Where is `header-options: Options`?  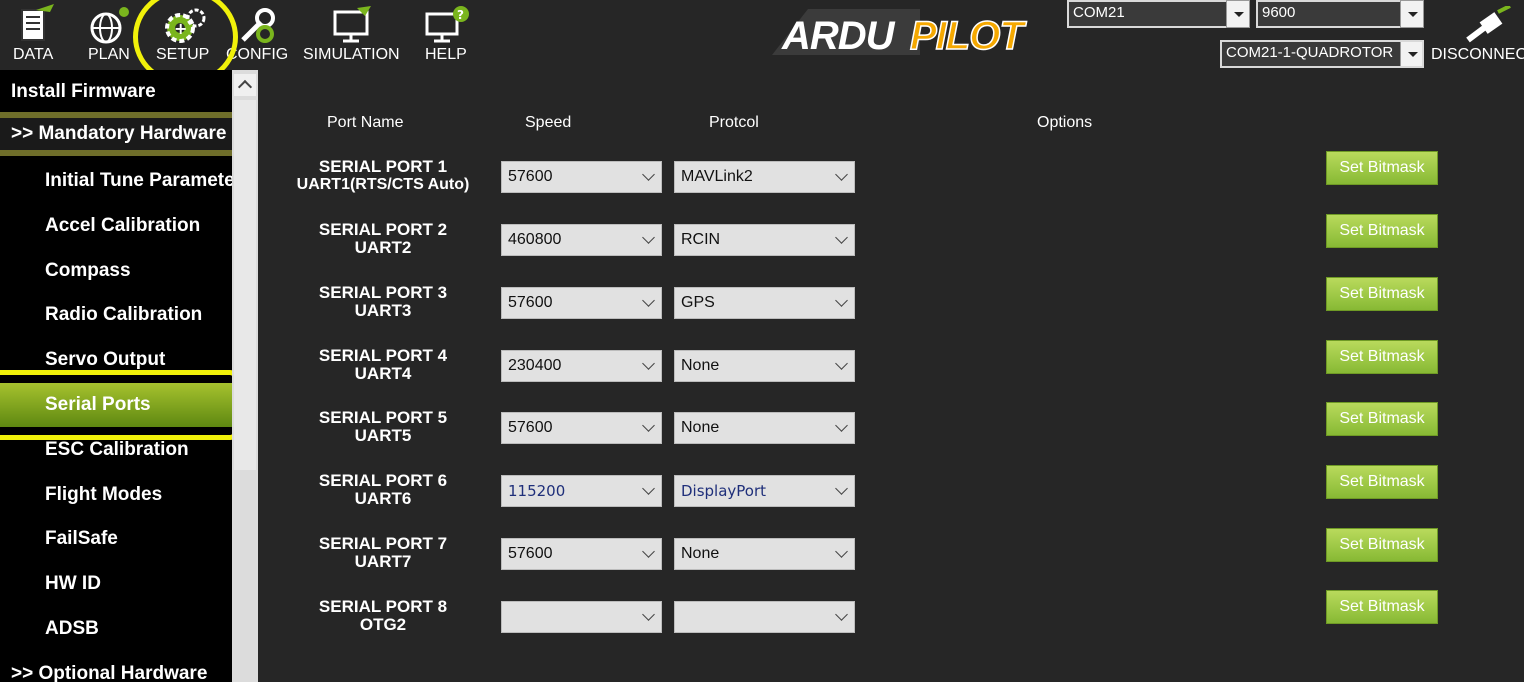
header-options: Options is located at coordinates (1065, 122).